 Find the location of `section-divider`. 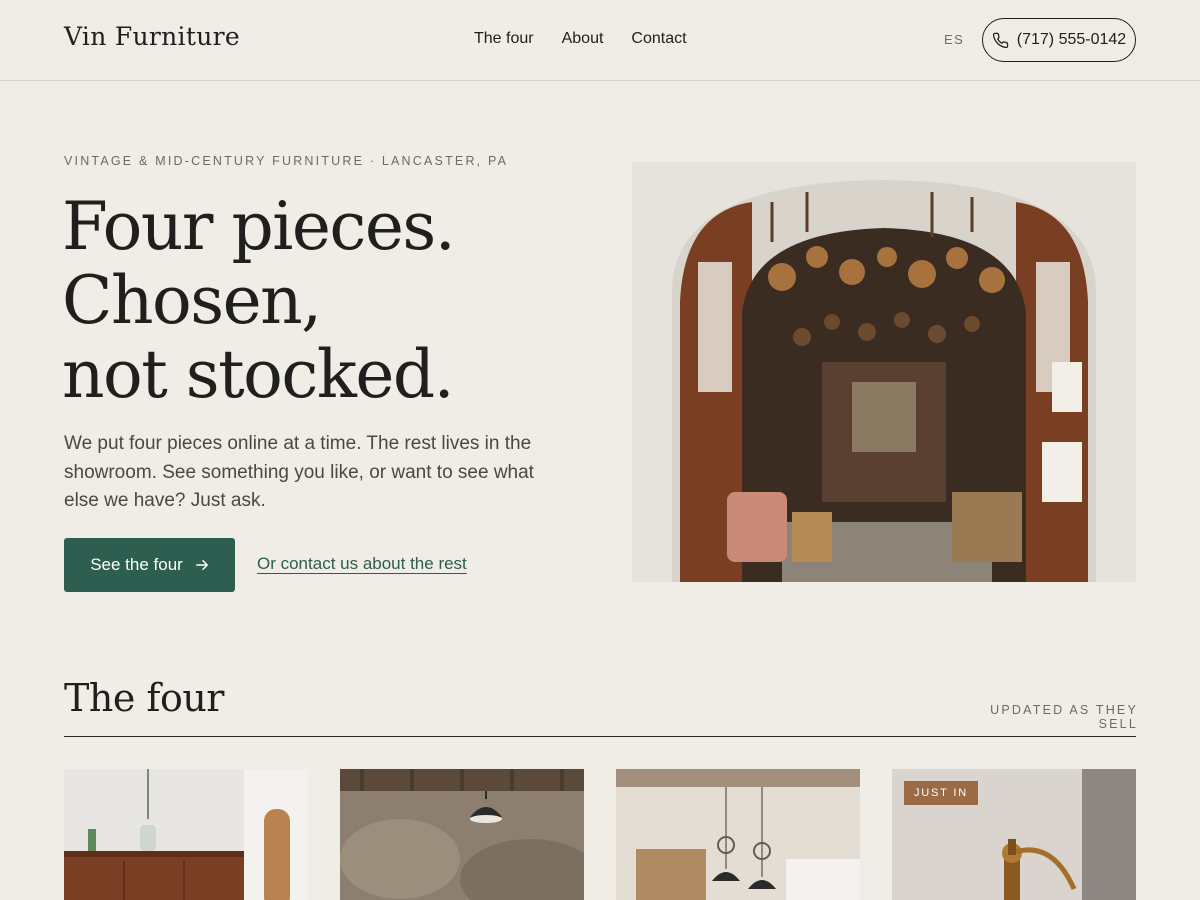

section-divider is located at coordinates (600, 736).